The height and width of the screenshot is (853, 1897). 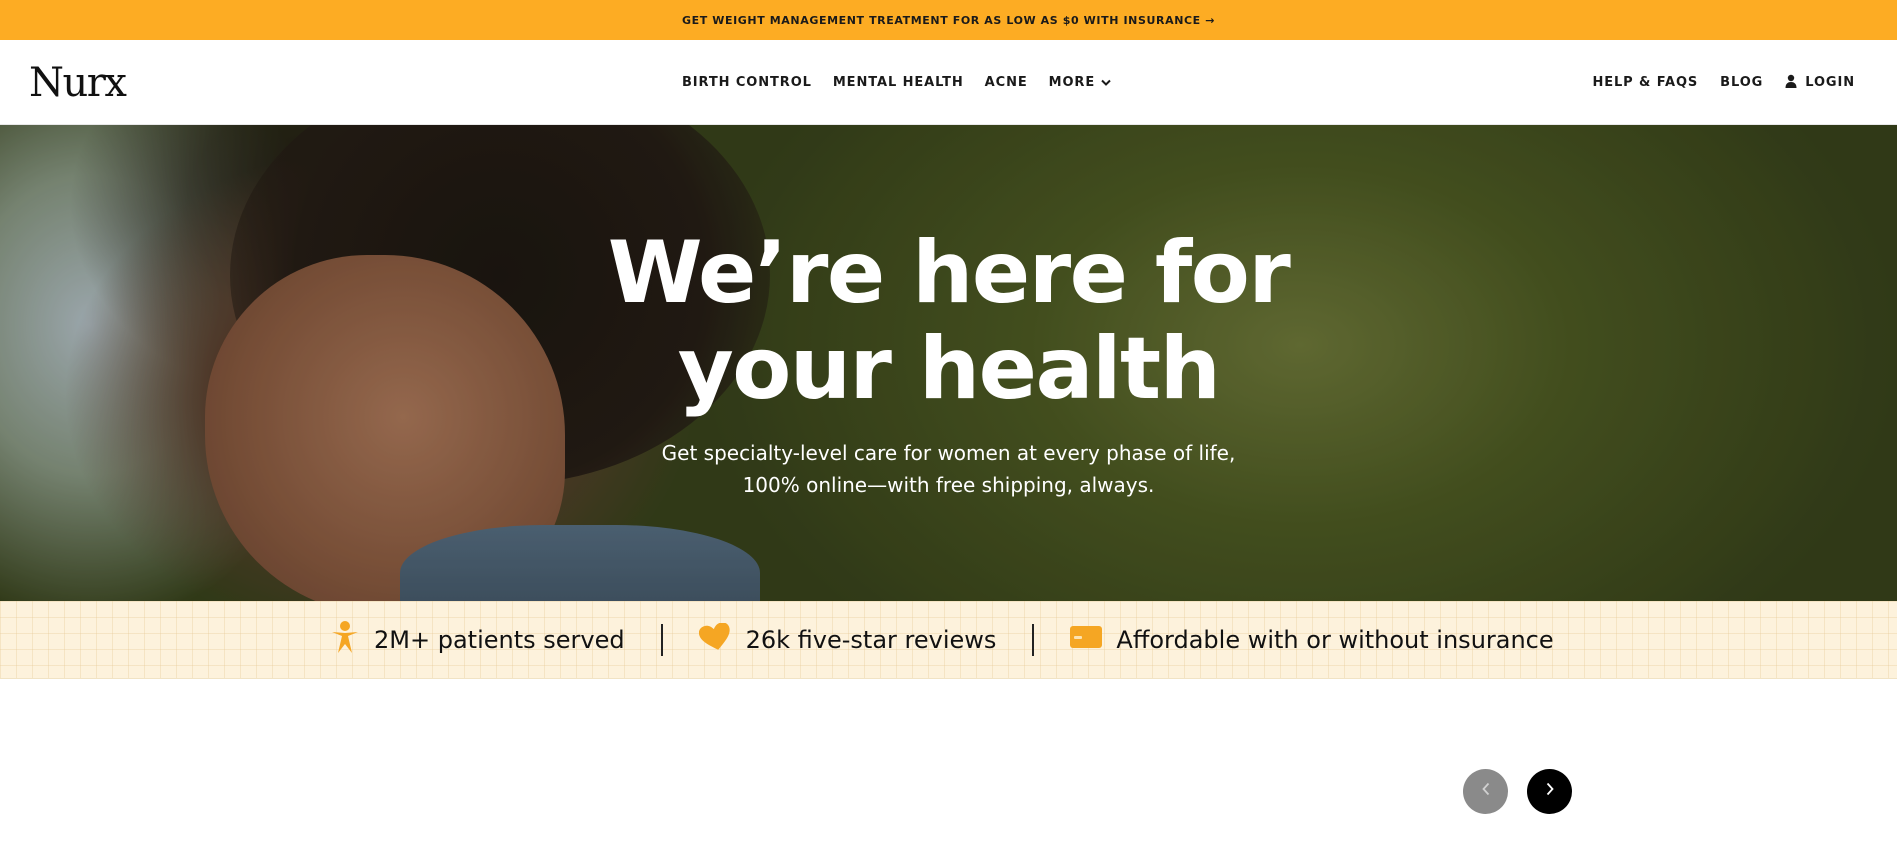 What do you see at coordinates (1335, 640) in the screenshot?
I see `stat-text: Affordable with or without insurance` at bounding box center [1335, 640].